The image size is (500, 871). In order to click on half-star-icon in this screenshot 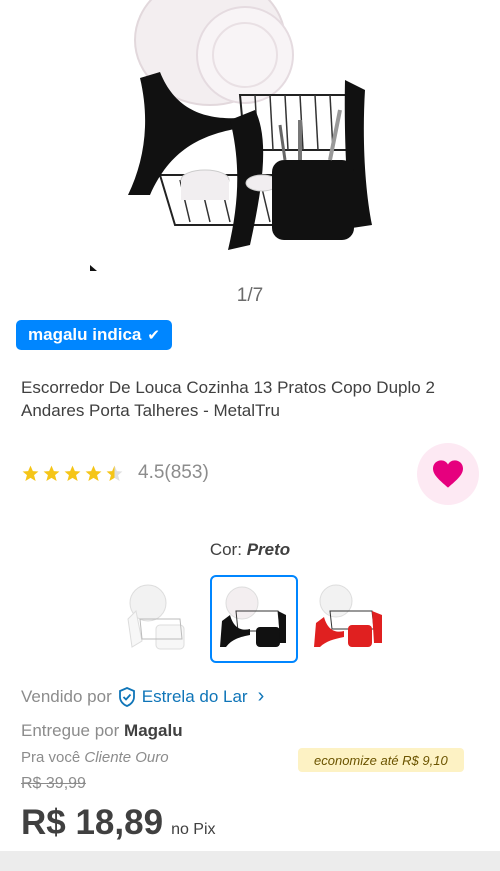, I will do `click(114, 473)`.